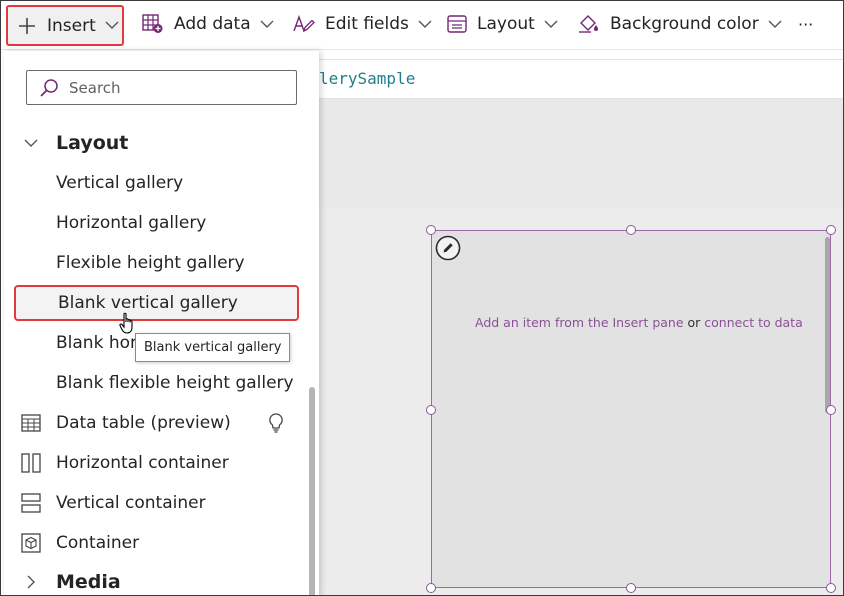  What do you see at coordinates (312, 491) in the screenshot?
I see `pane-scrollbar` at bounding box center [312, 491].